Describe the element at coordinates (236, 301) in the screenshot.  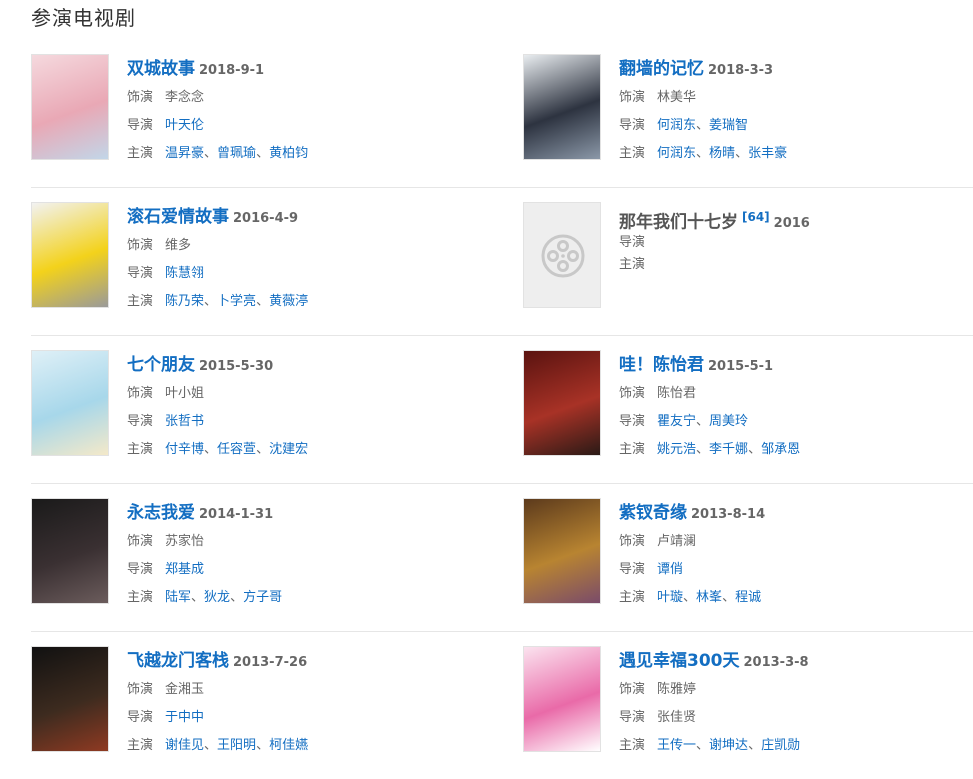
I see `cast-value: 卜学亮` at that location.